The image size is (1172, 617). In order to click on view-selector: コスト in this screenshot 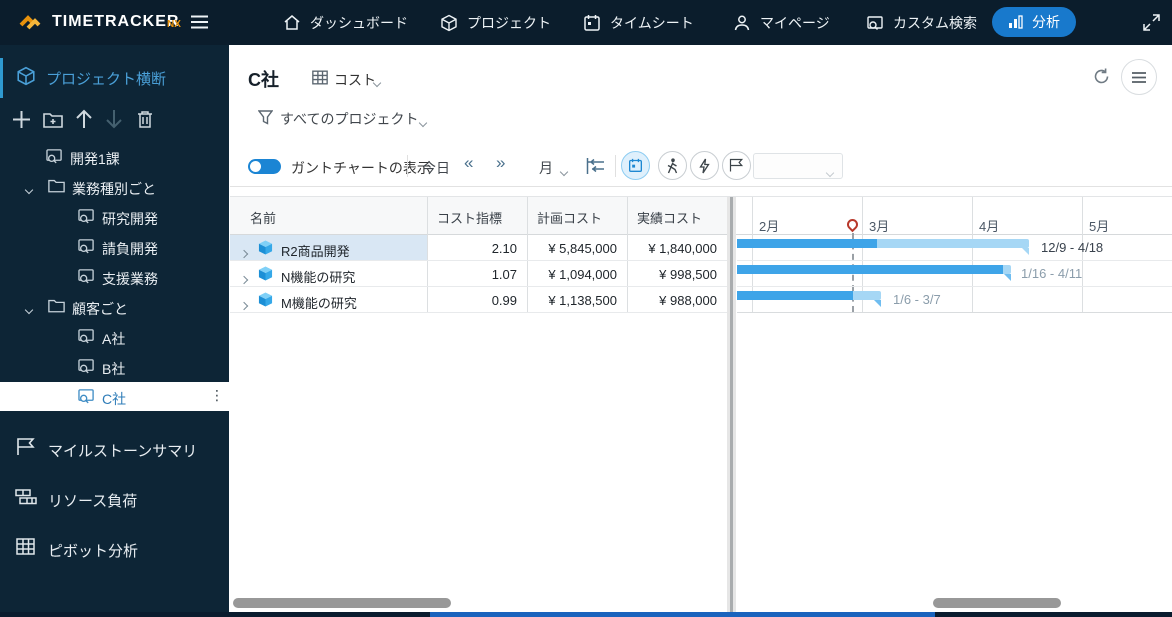, I will do `click(355, 80)`.